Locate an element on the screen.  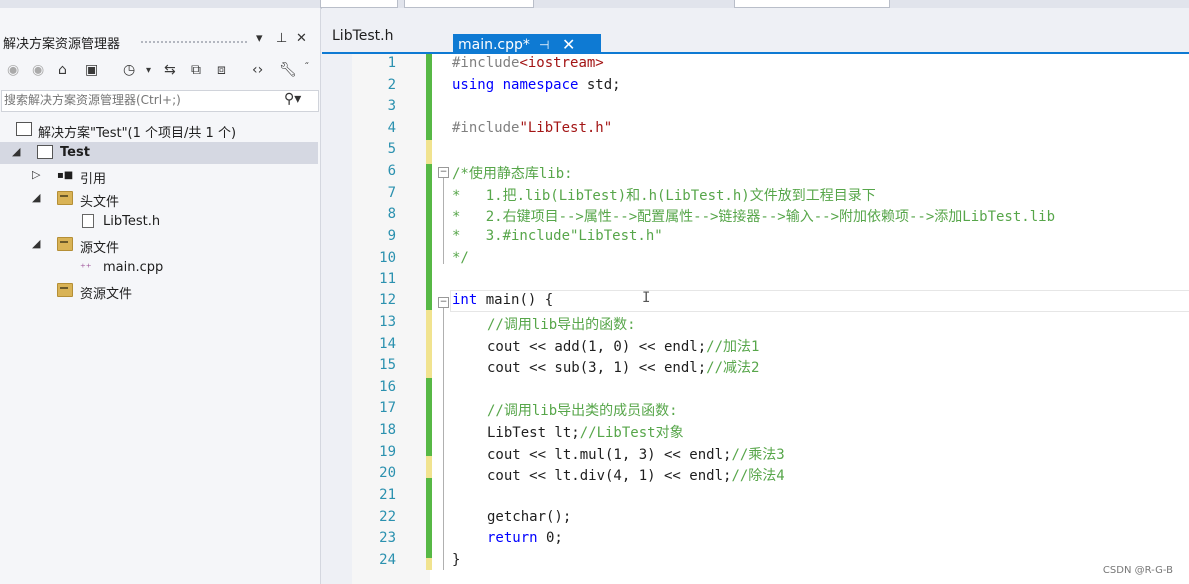
tree-item-header-files: ◢ 头文件 is located at coordinates (159, 199).